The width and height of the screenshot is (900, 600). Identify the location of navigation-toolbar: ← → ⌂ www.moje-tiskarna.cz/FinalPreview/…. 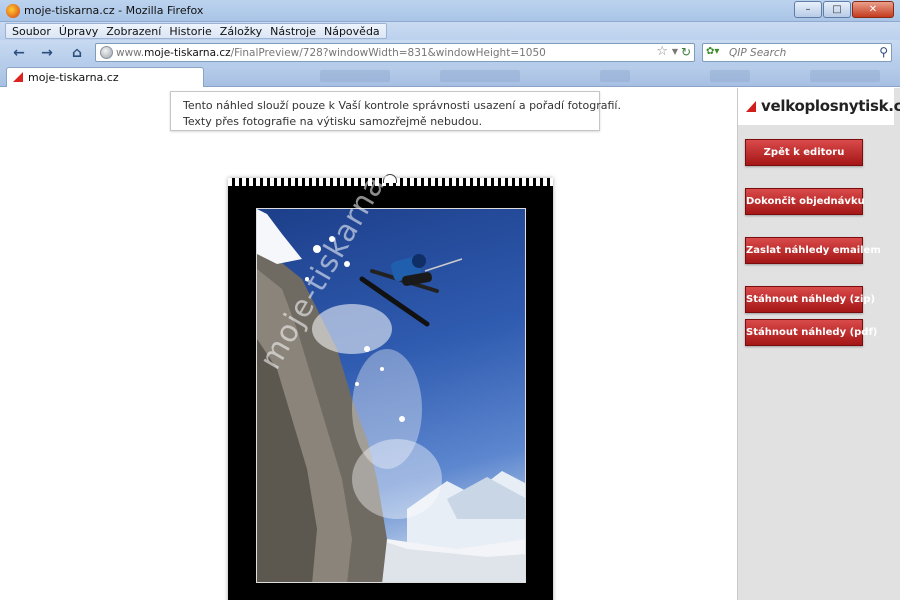
(450, 53).